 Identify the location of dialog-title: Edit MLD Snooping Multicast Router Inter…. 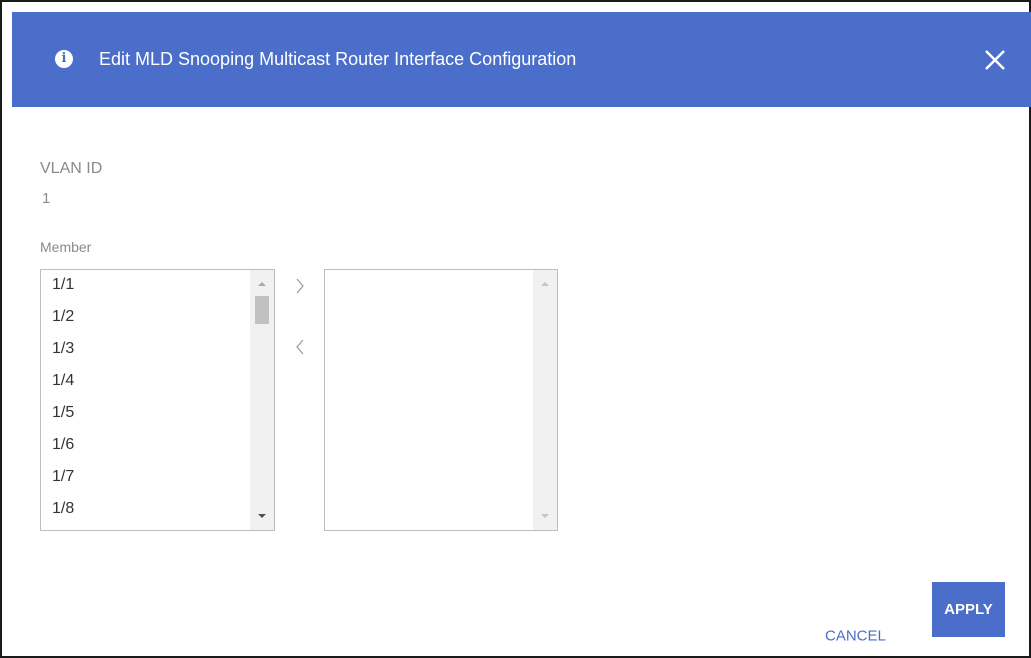
(338, 59).